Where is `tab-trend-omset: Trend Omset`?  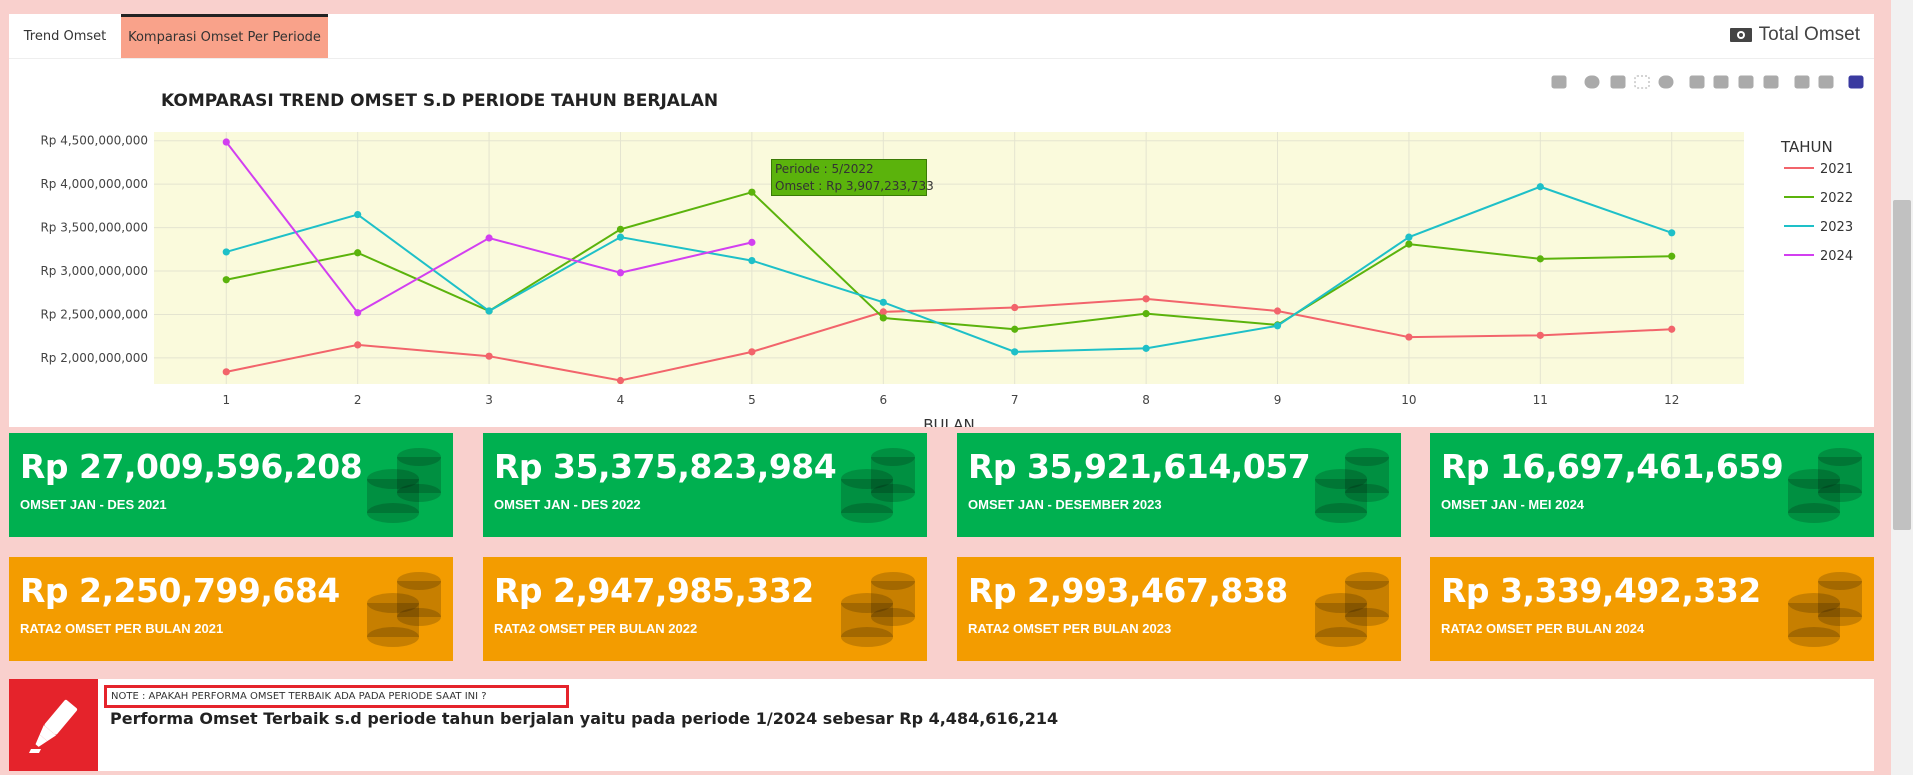
tab-trend-omset: Trend Omset is located at coordinates (65, 36).